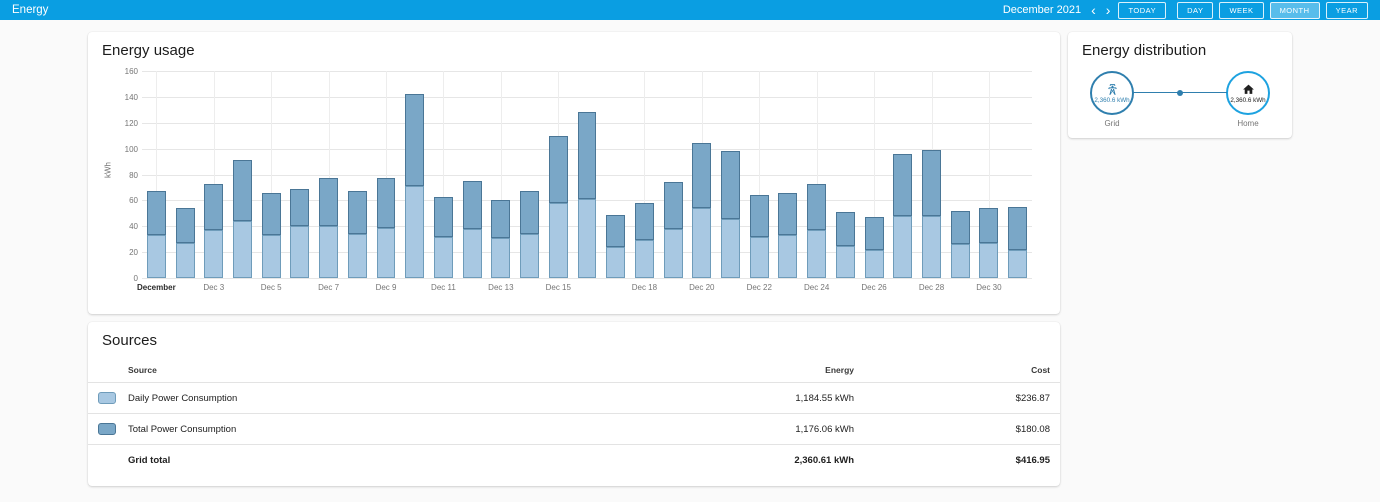  I want to click on grid-node: 2,360.6 kWh Grid, so click(1112, 99).